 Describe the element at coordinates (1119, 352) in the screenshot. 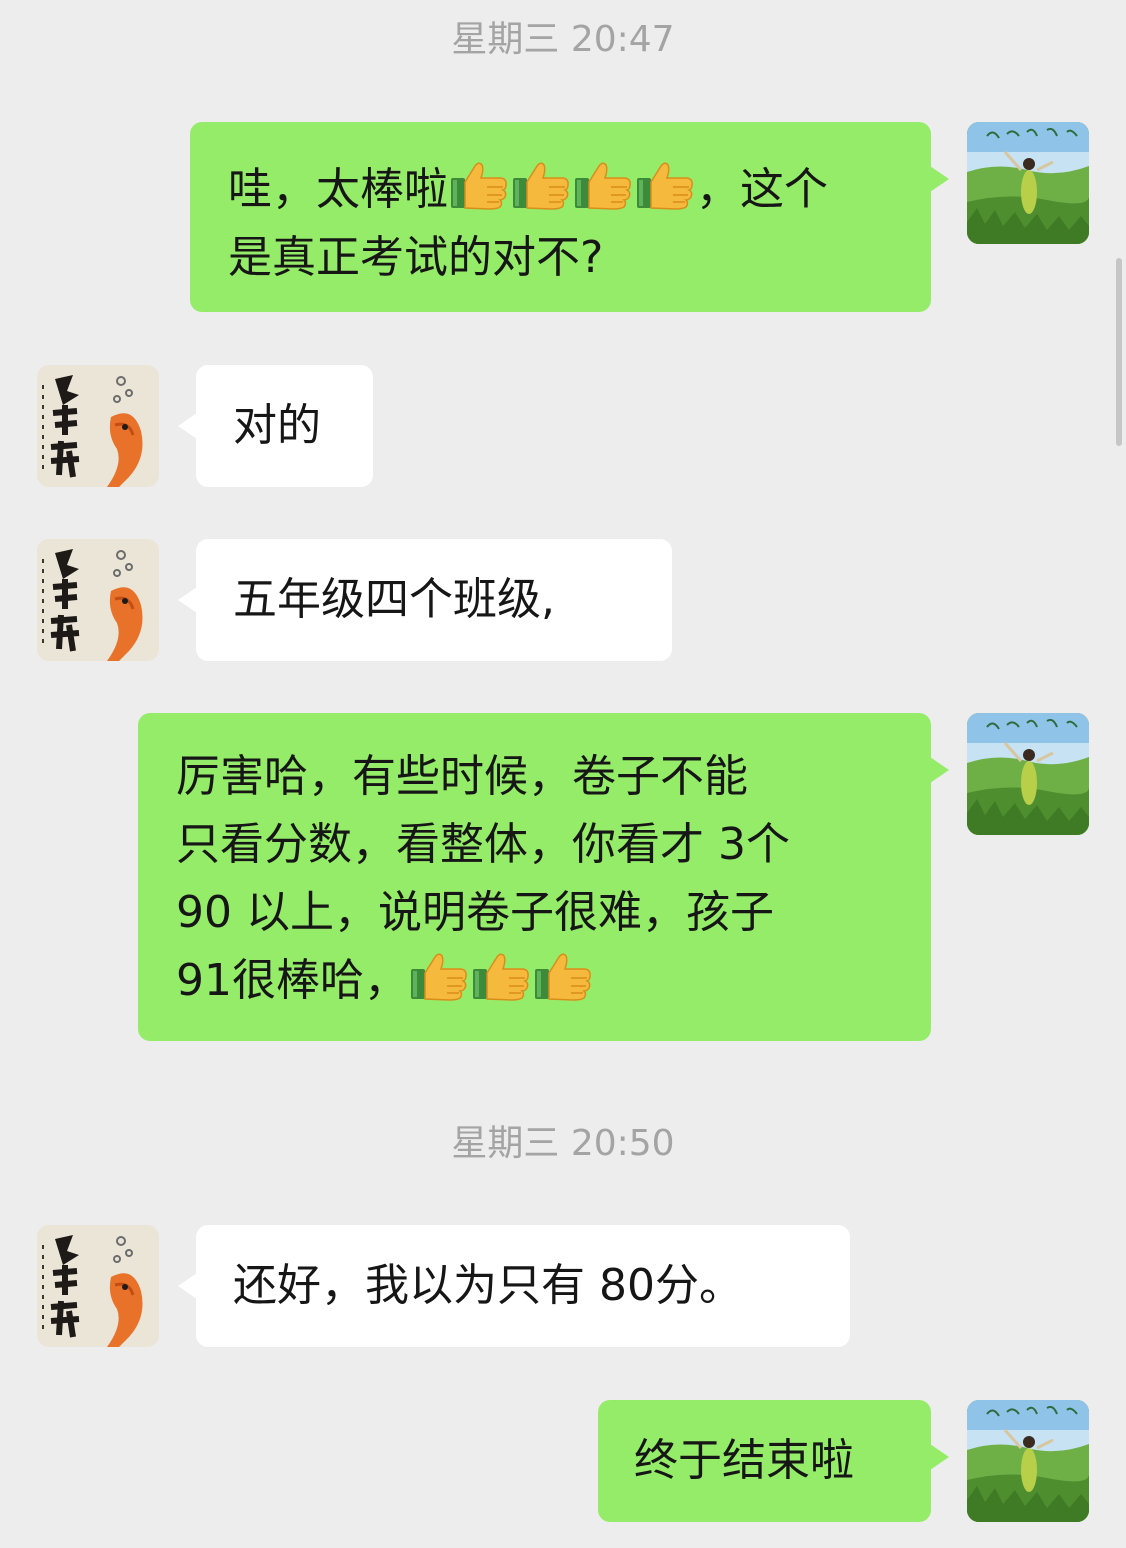

I see `scrollbar` at that location.